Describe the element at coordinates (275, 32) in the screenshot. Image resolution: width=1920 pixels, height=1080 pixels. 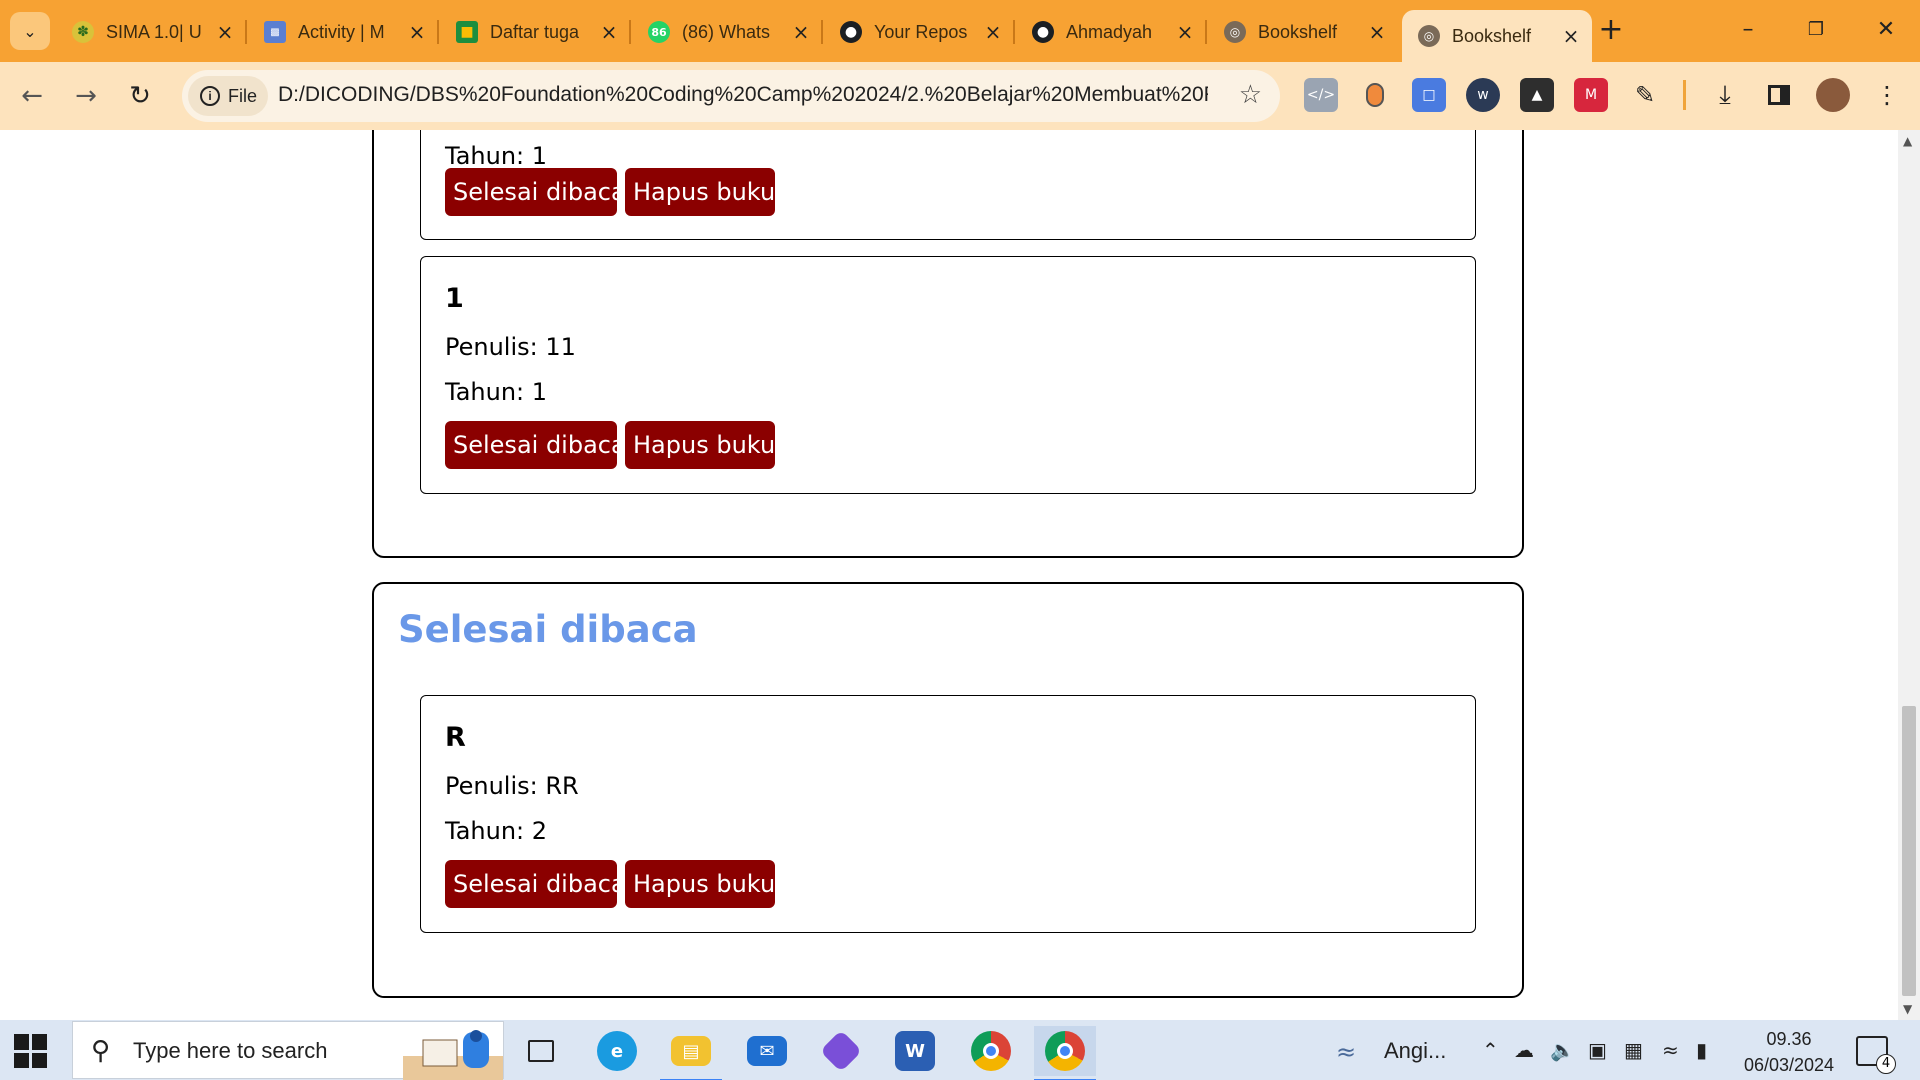
I see `activity-favicon-icon: ▩` at that location.